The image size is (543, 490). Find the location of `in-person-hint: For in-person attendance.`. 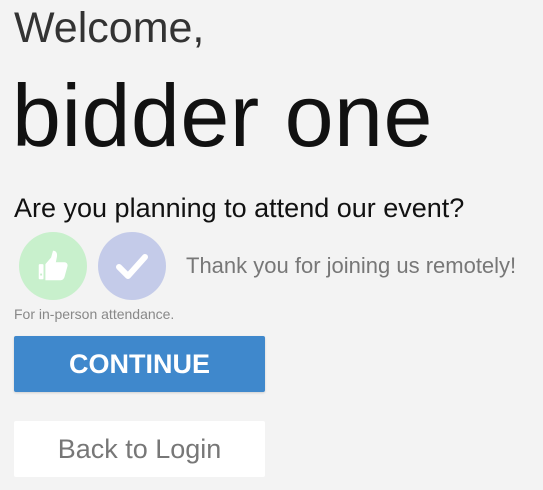

in-person-hint: For in-person attendance. is located at coordinates (94, 314).